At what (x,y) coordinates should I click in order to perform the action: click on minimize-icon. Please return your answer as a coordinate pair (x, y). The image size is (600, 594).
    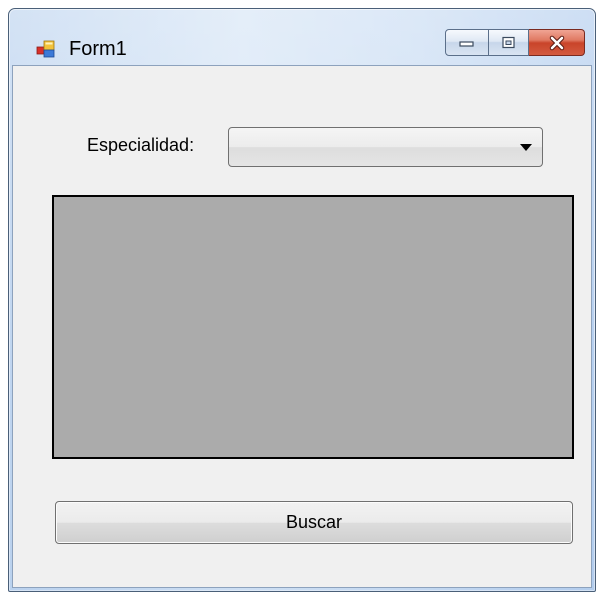
    Looking at the image, I should click on (466, 43).